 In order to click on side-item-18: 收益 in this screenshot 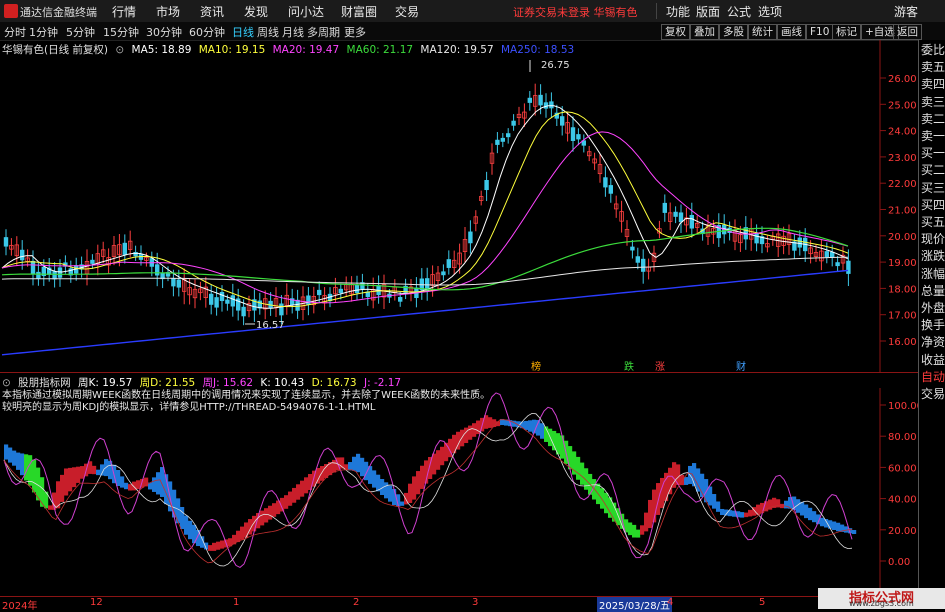, I will do `click(933, 360)`.